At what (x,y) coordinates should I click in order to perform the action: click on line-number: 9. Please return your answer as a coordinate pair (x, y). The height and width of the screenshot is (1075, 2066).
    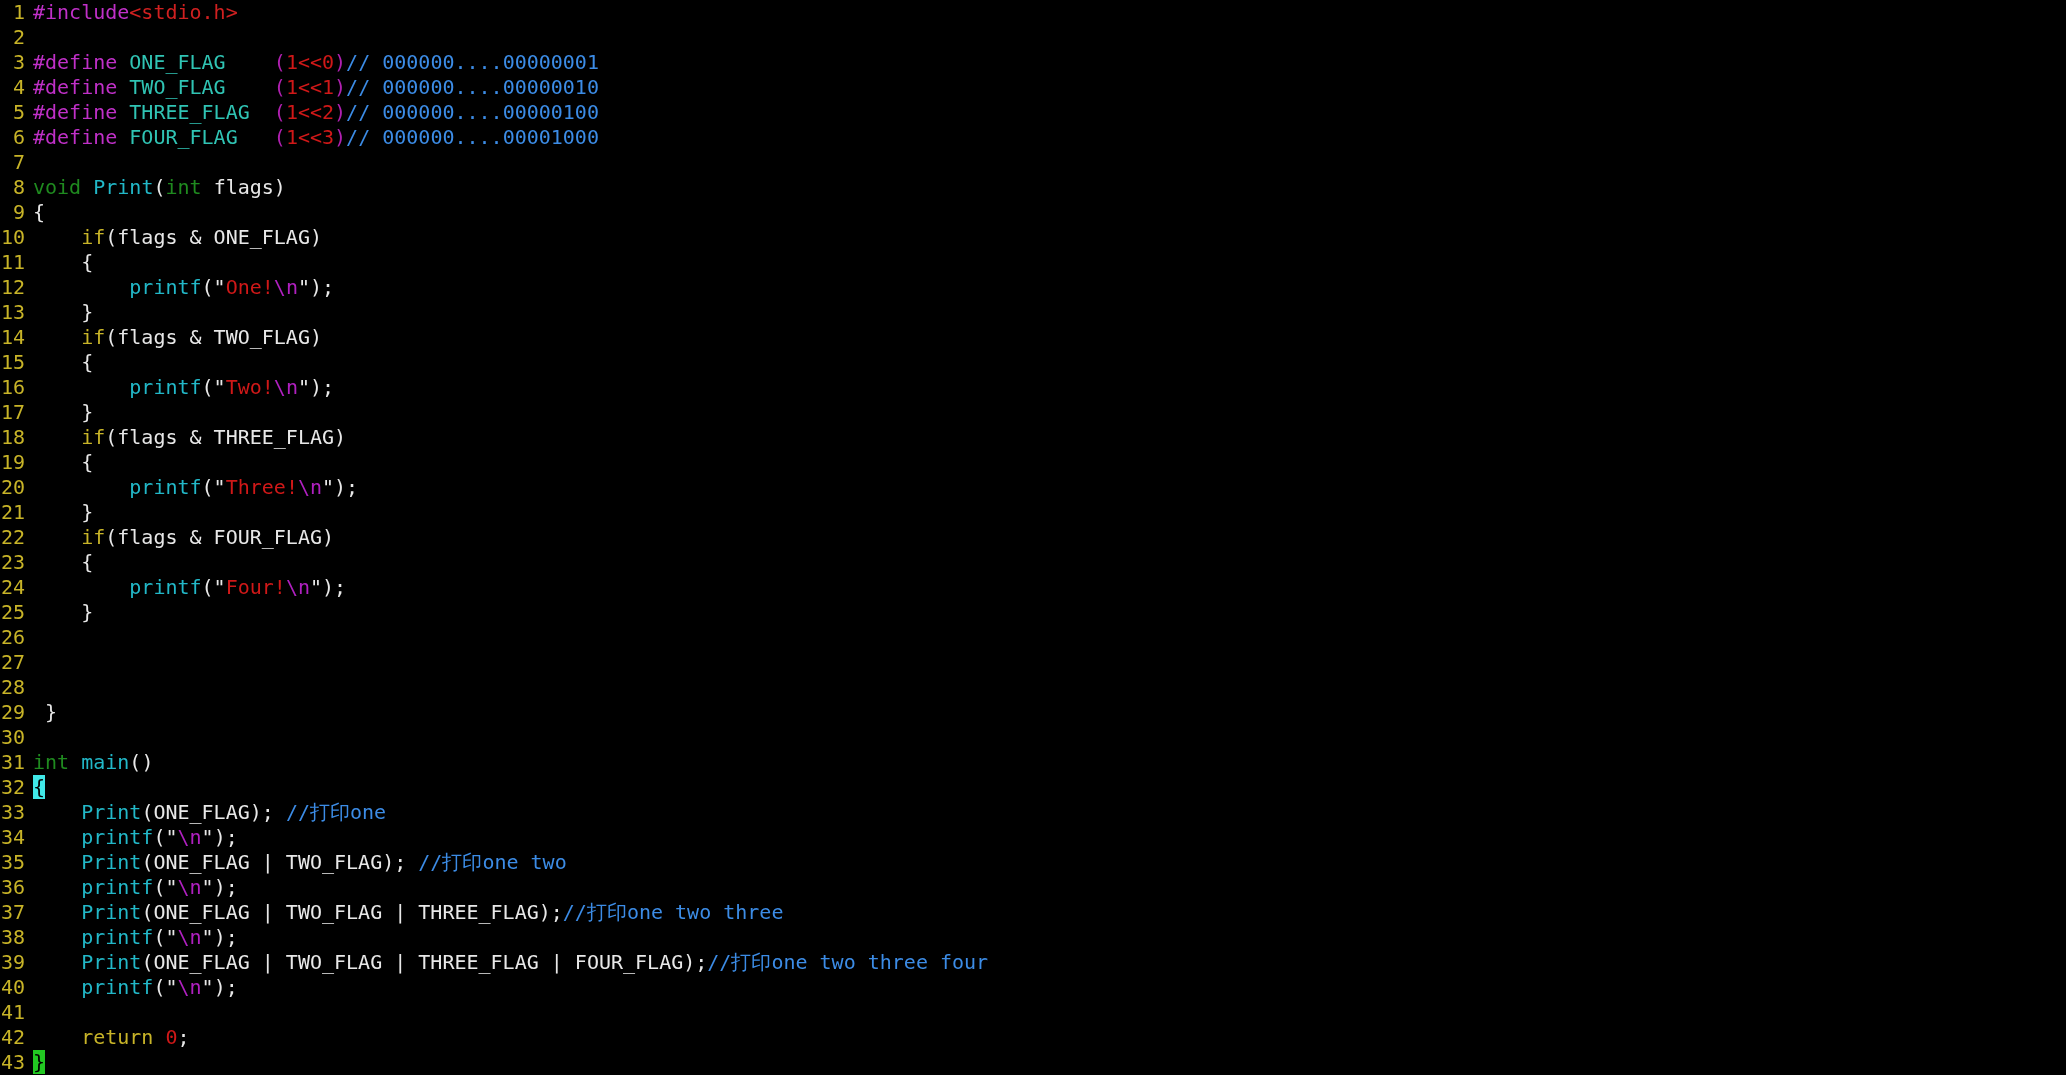
    Looking at the image, I should click on (18, 212).